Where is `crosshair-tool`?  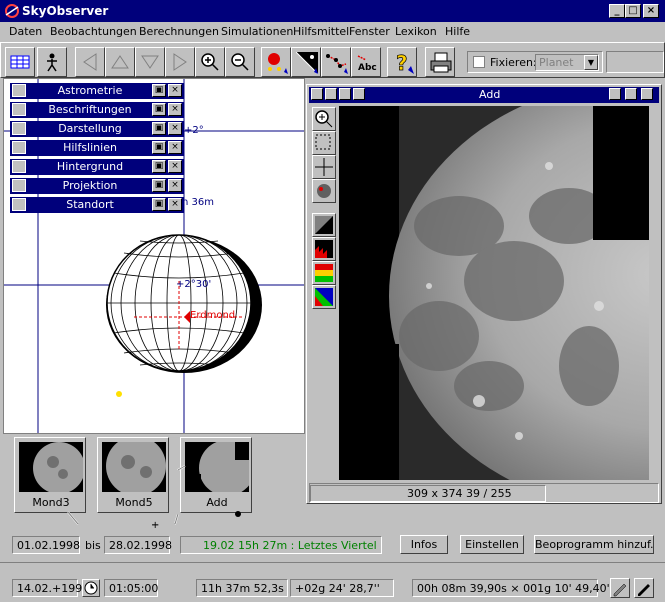
crosshair-tool is located at coordinates (324, 167).